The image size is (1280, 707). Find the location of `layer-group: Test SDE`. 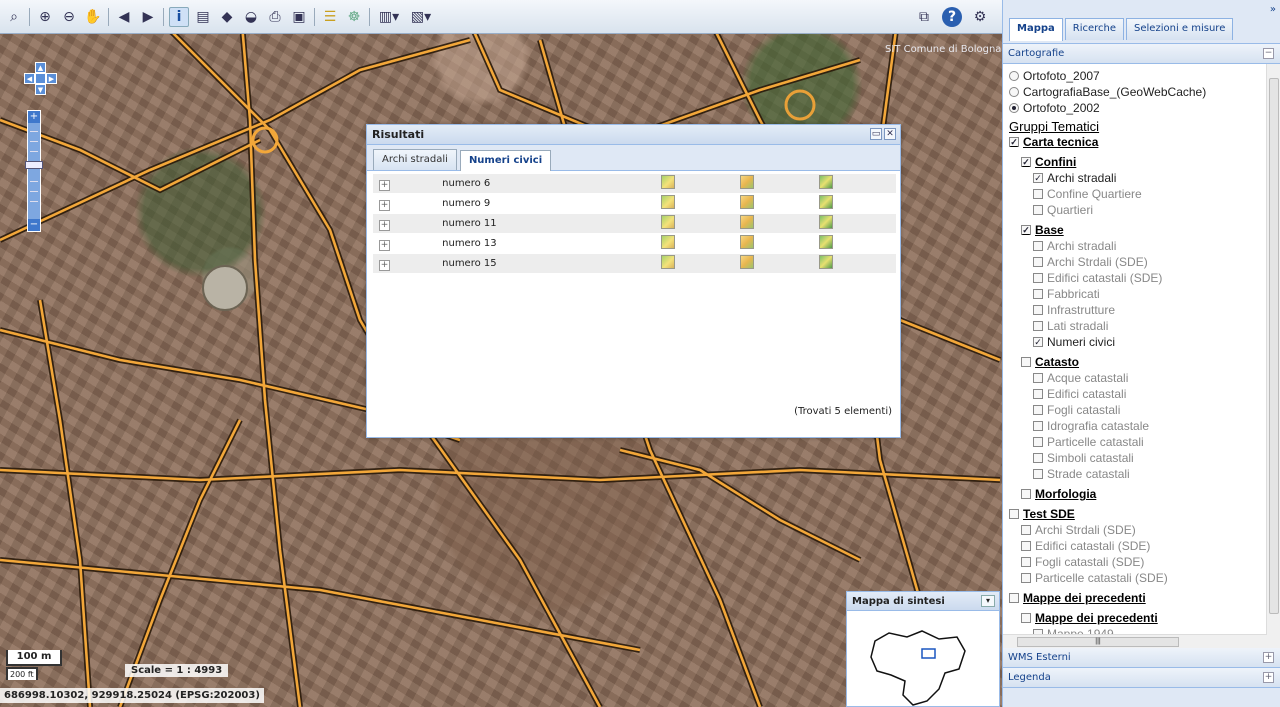

layer-group: Test SDE is located at coordinates (1144, 514).